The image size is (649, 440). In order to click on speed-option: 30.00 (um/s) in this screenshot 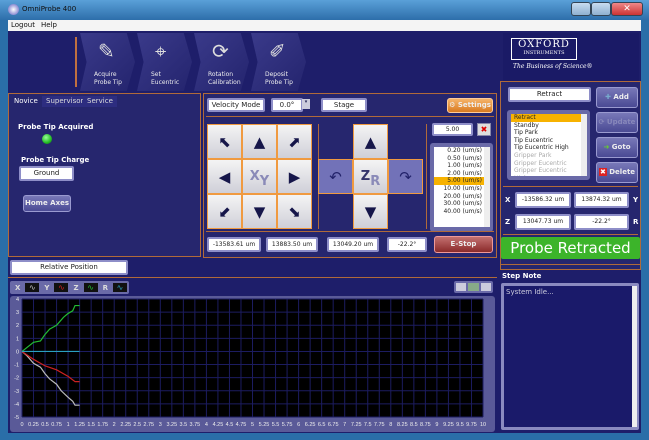, I will do `click(459, 204)`.